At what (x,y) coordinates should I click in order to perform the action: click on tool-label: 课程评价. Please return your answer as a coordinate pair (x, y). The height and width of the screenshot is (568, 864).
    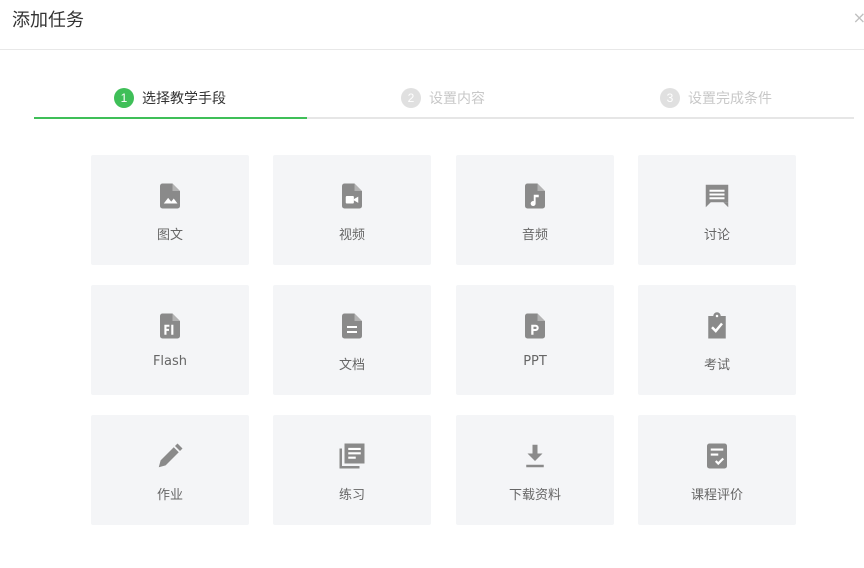
    Looking at the image, I should click on (716, 495).